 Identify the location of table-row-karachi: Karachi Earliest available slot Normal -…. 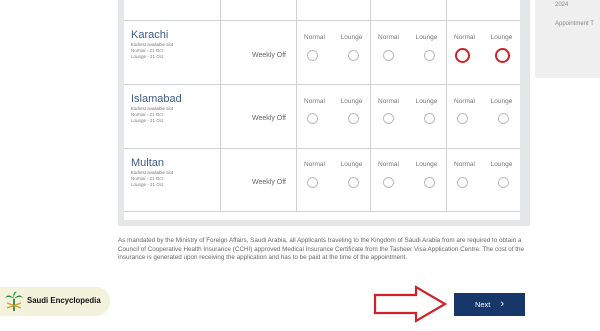
(322, 53).